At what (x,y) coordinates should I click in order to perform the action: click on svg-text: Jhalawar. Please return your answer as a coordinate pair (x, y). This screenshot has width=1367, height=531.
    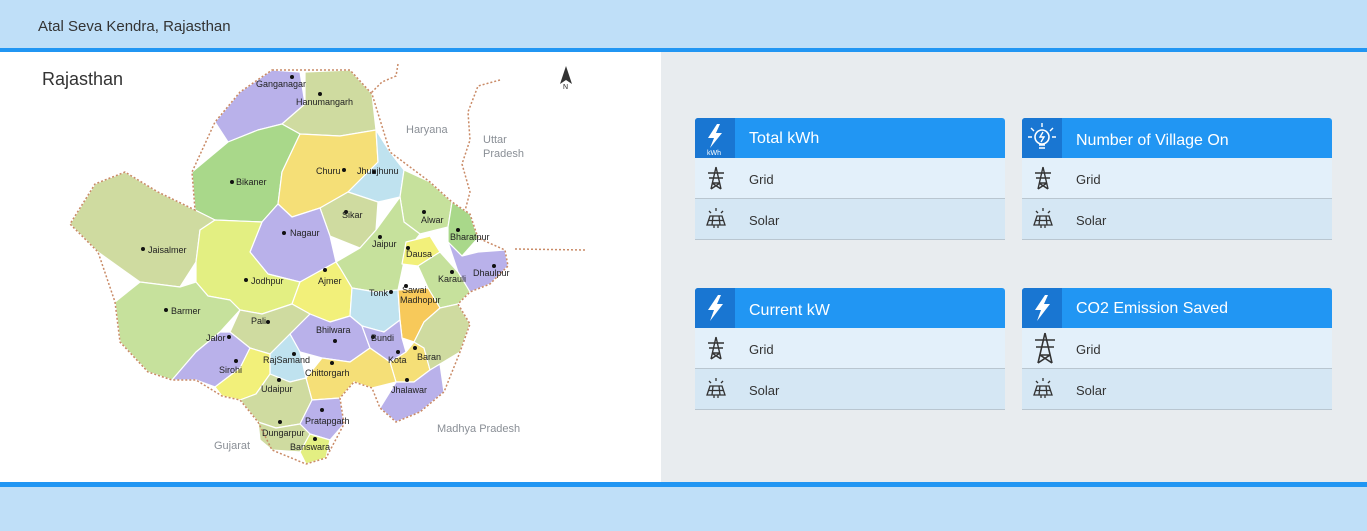
    Looking at the image, I should click on (409, 390).